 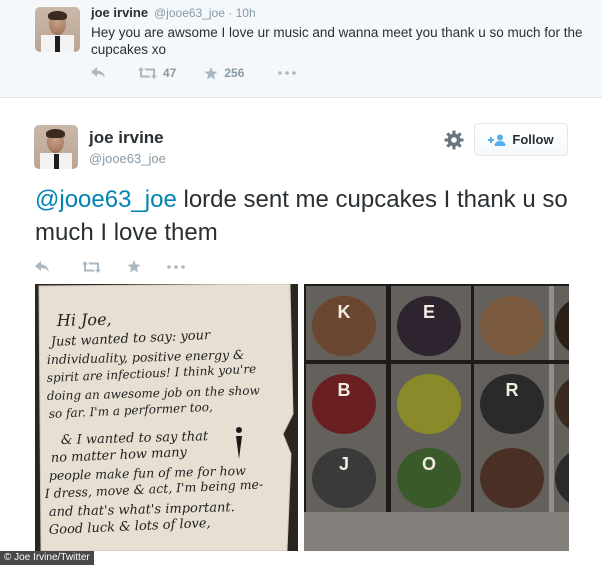 What do you see at coordinates (106, 199) in the screenshot?
I see `mention-link: @jooe63_joe` at bounding box center [106, 199].